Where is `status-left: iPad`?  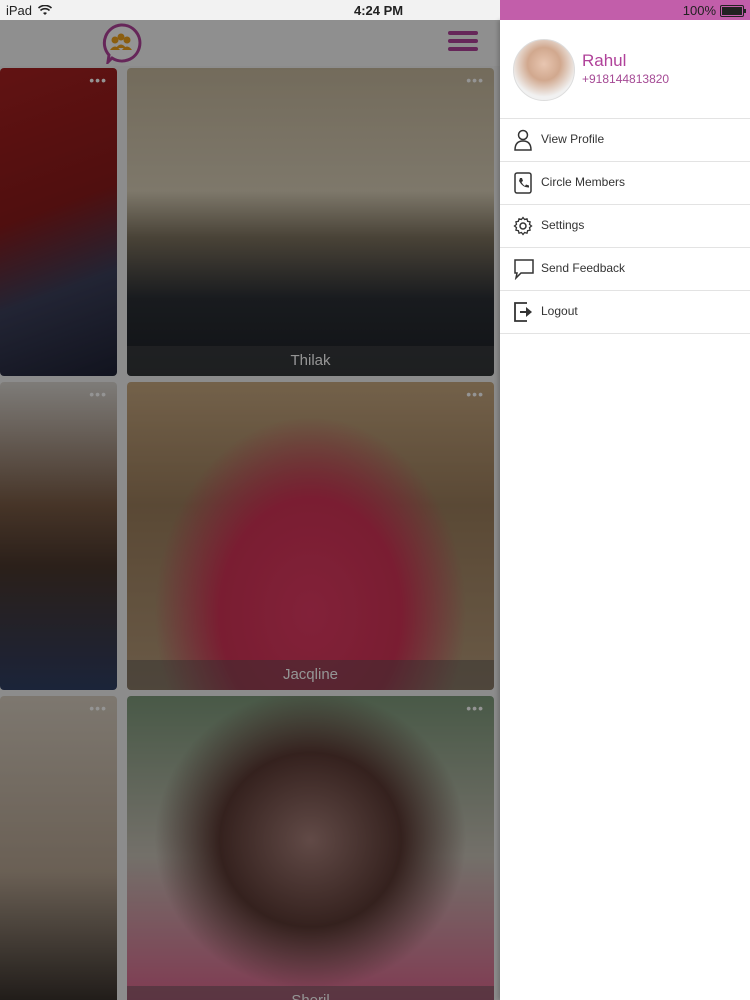 status-left: iPad is located at coordinates (29, 10).